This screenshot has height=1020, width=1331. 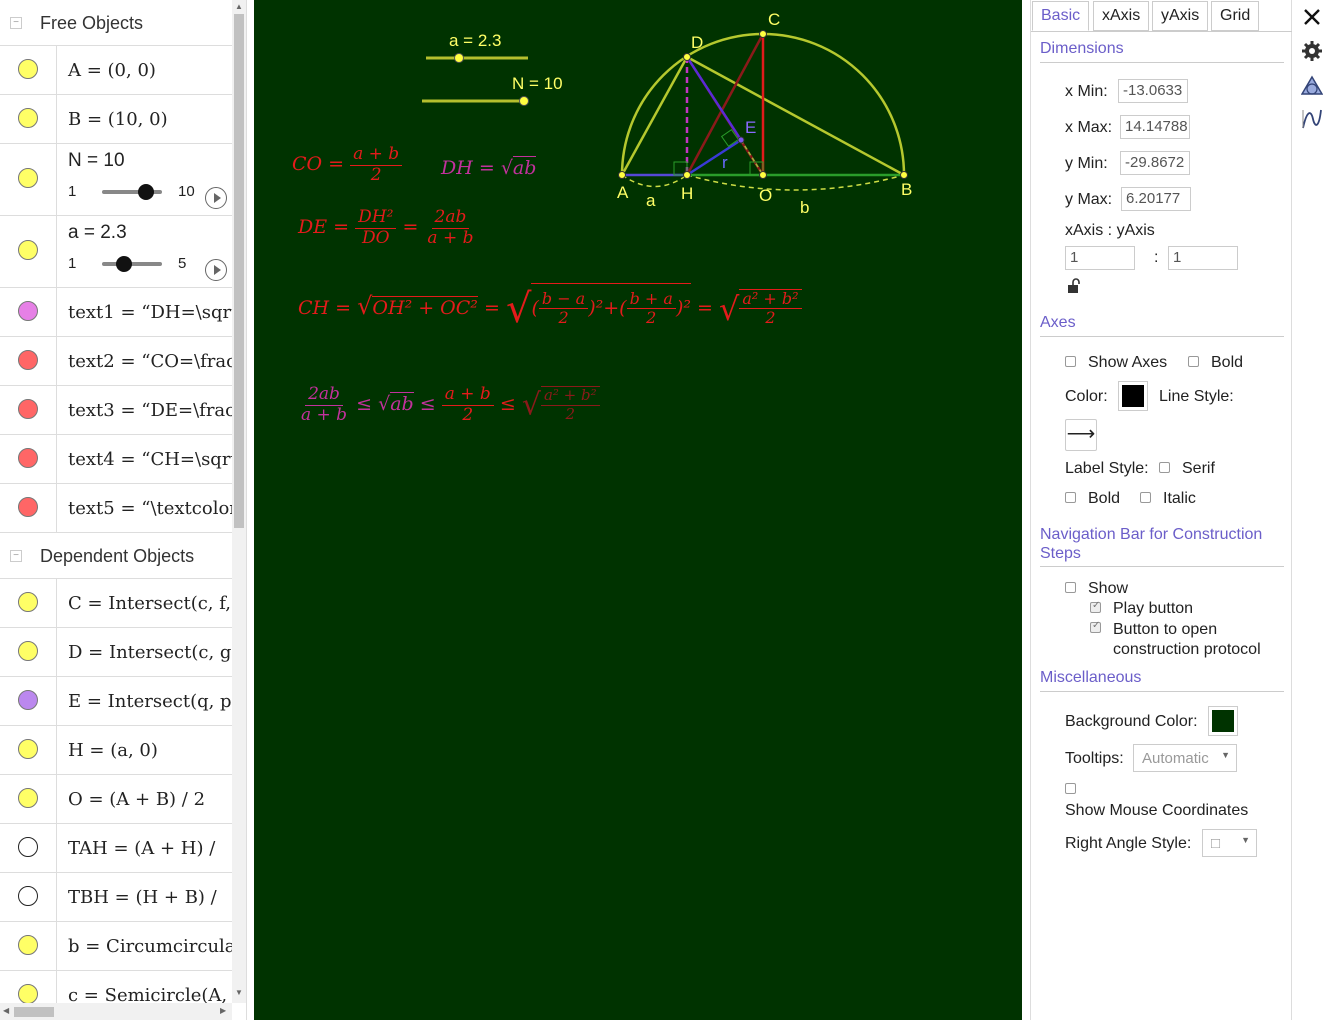 I want to click on serif-checkbox, so click(x=1164, y=467).